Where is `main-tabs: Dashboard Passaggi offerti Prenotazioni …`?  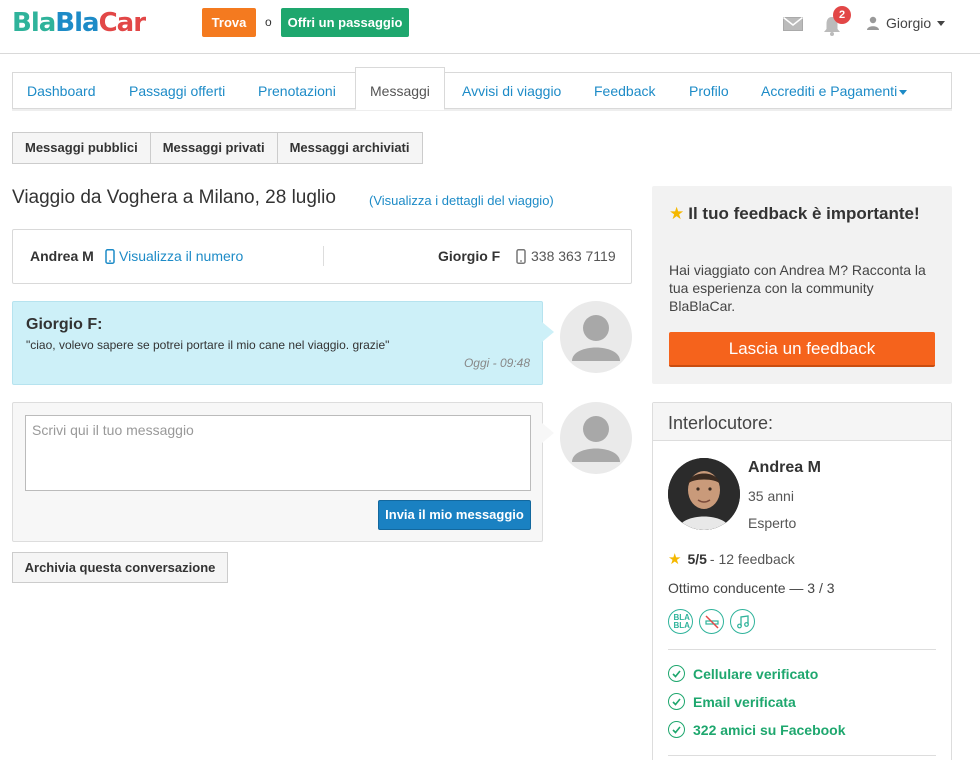 main-tabs: Dashboard Passaggi offerti Prenotazioni … is located at coordinates (482, 88).